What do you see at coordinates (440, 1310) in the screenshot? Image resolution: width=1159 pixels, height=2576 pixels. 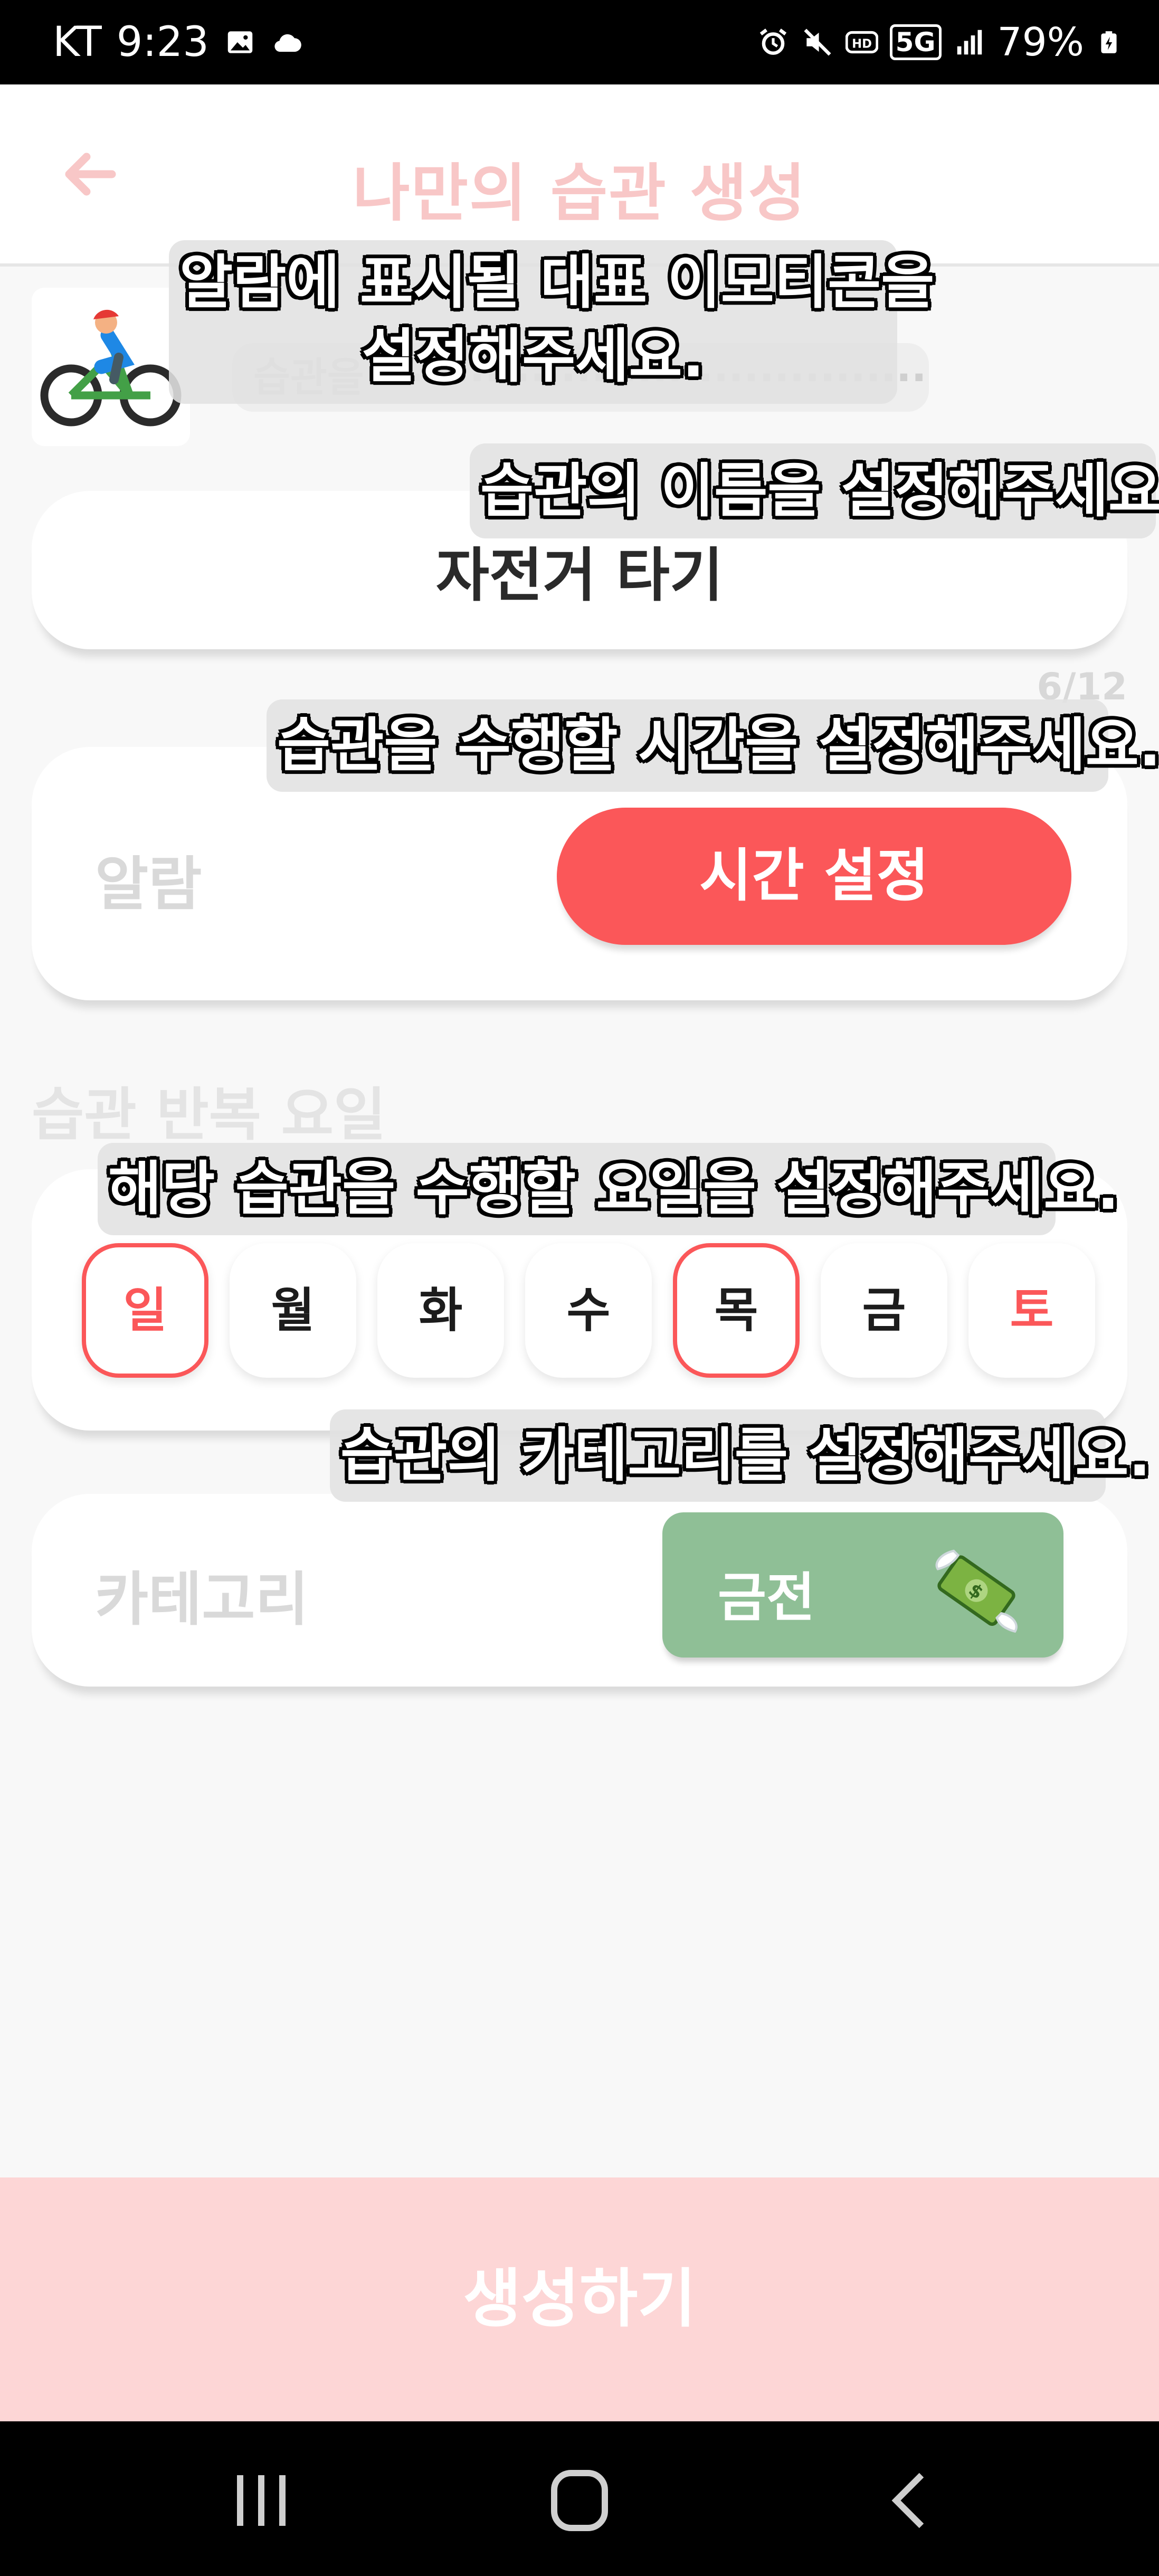 I see `day-tuesday-button: 화` at bounding box center [440, 1310].